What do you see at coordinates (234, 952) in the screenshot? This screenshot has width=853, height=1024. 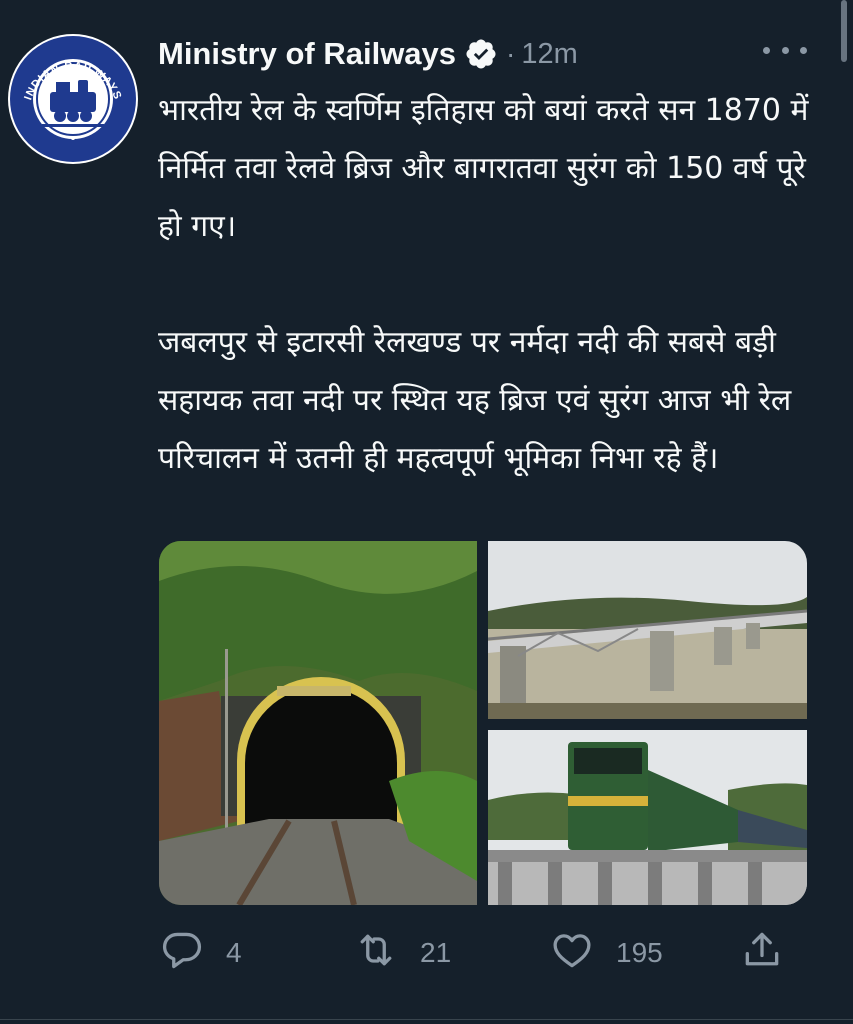 I see `reply-count: 4` at bounding box center [234, 952].